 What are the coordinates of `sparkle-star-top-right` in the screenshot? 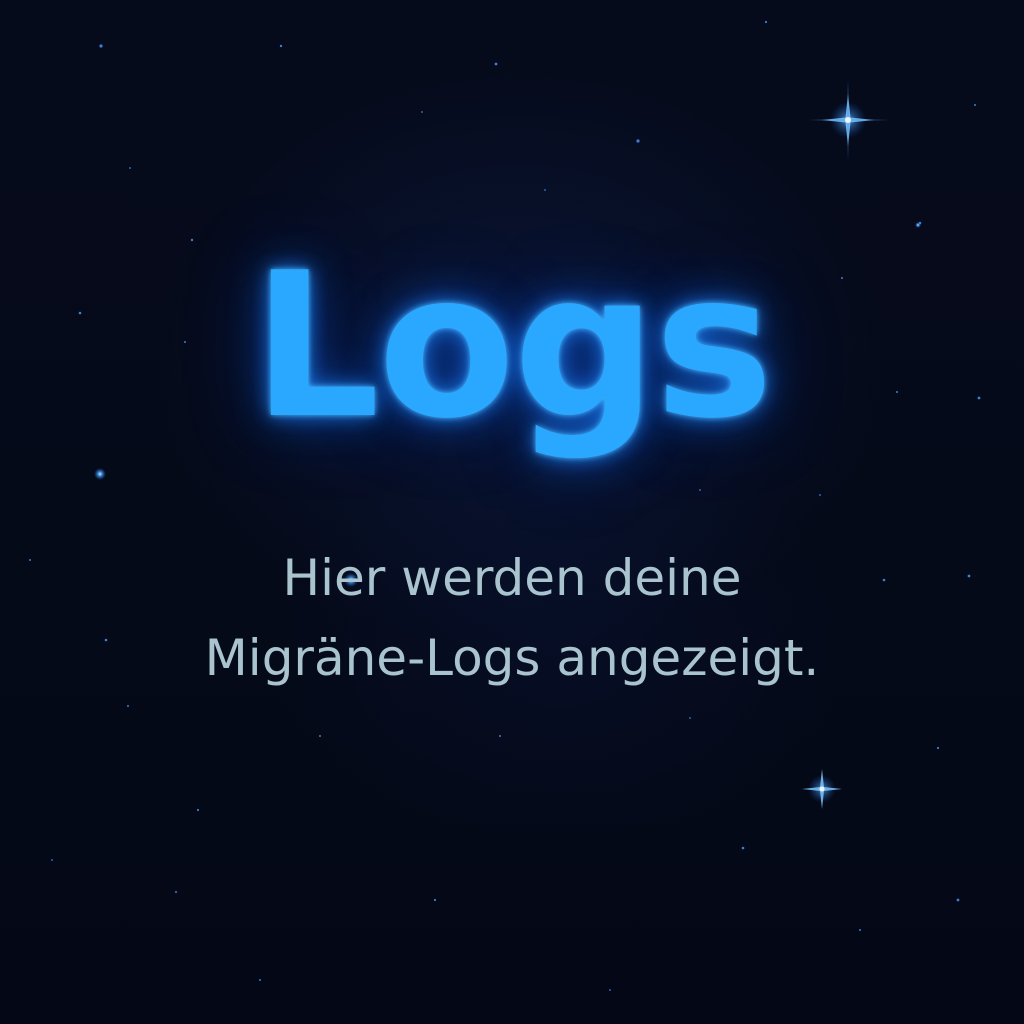 It's located at (849, 120).